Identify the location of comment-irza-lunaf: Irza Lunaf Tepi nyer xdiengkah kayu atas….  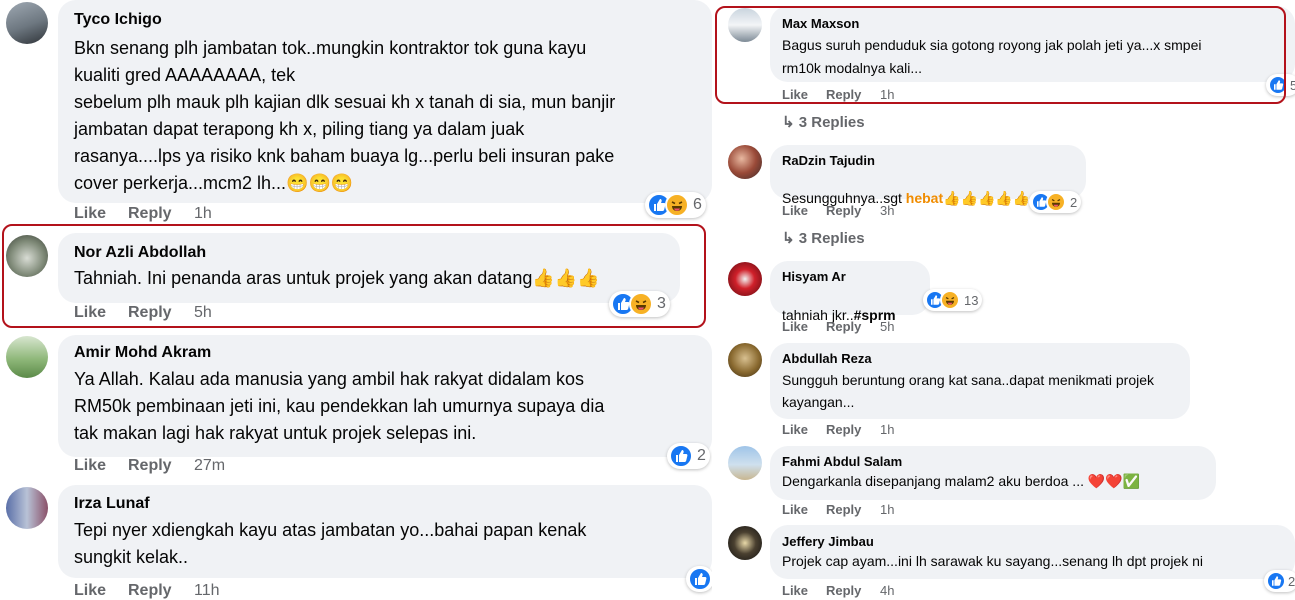
(357, 540).